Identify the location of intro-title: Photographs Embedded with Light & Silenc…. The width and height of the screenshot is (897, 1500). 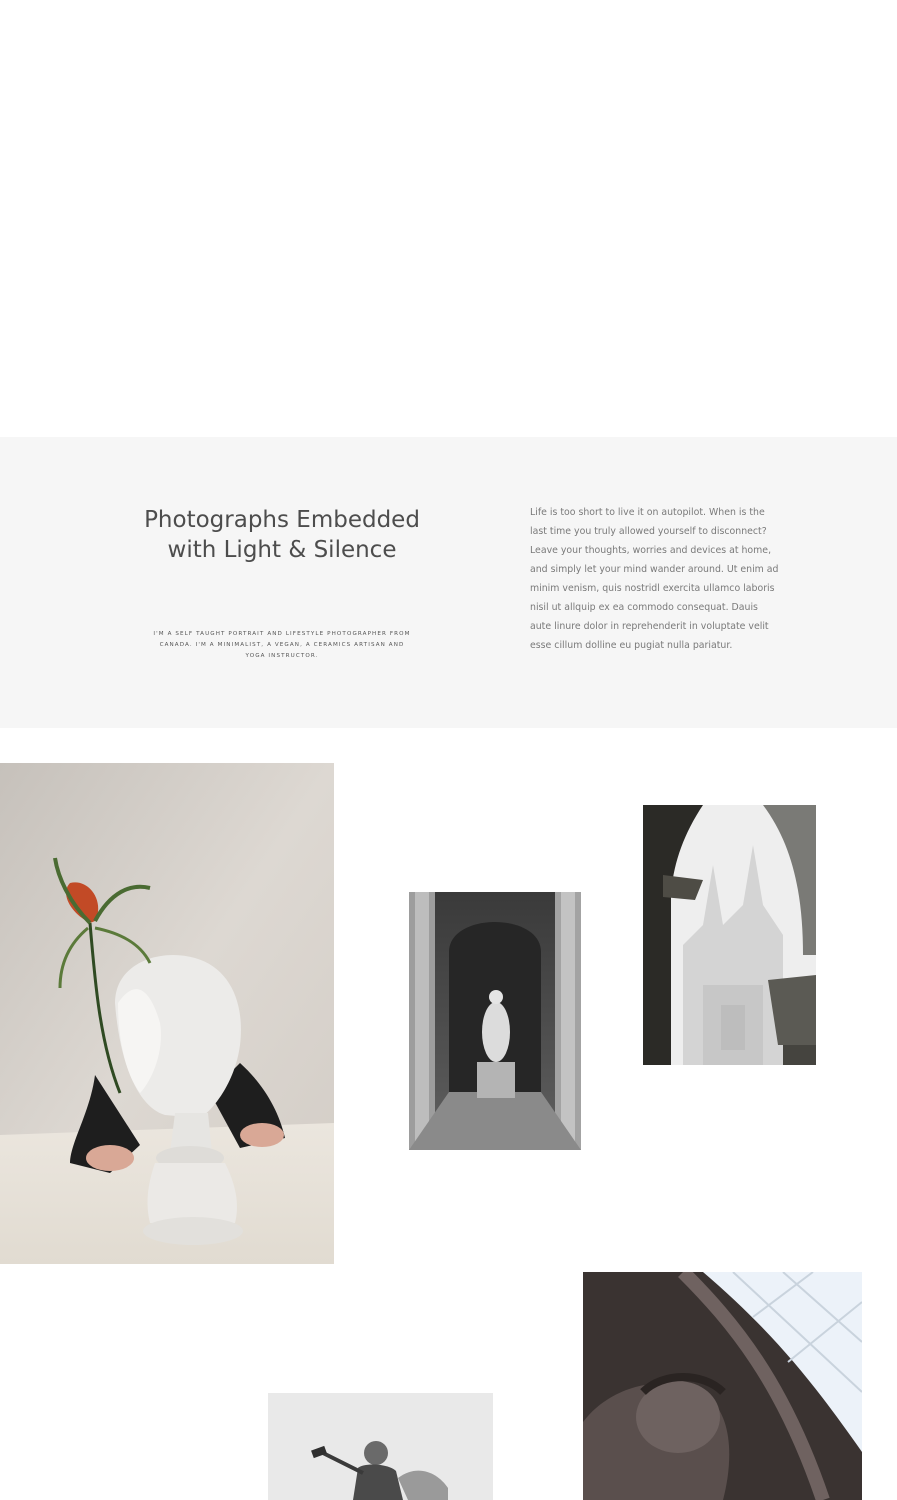
(282, 535).